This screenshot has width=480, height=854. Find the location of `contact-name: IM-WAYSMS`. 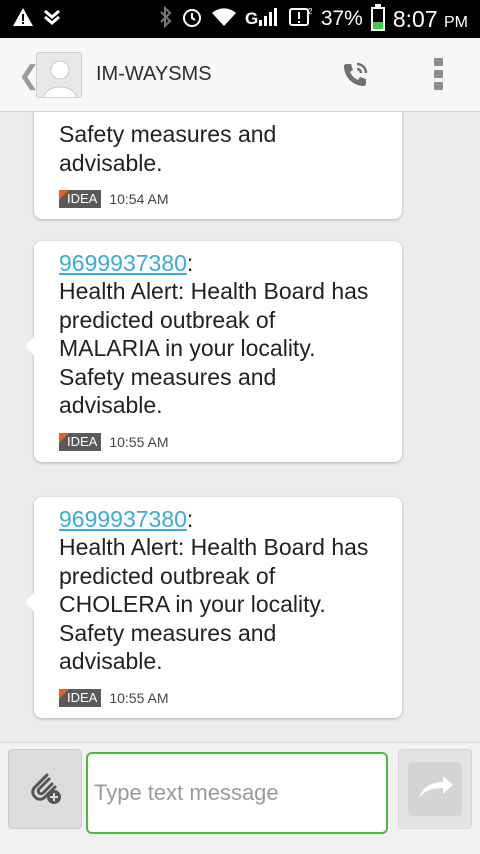

contact-name: IM-WAYSMS is located at coordinates (154, 74).